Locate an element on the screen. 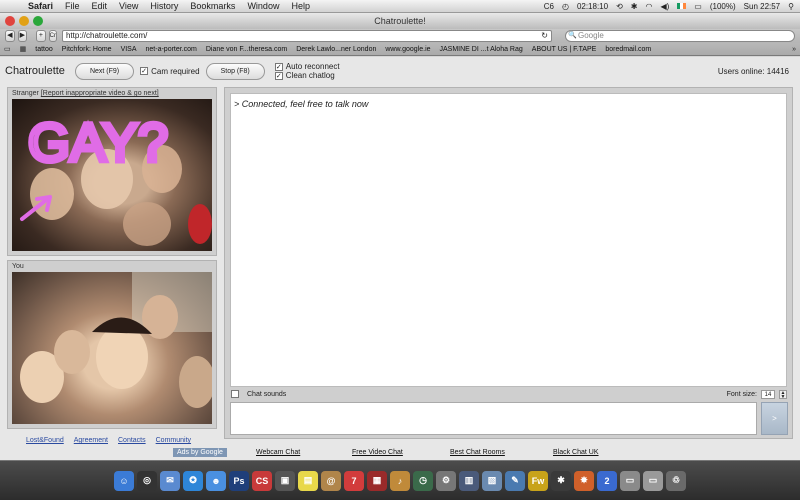 The height and width of the screenshot is (500, 800). font-size-field: 14 is located at coordinates (768, 394).